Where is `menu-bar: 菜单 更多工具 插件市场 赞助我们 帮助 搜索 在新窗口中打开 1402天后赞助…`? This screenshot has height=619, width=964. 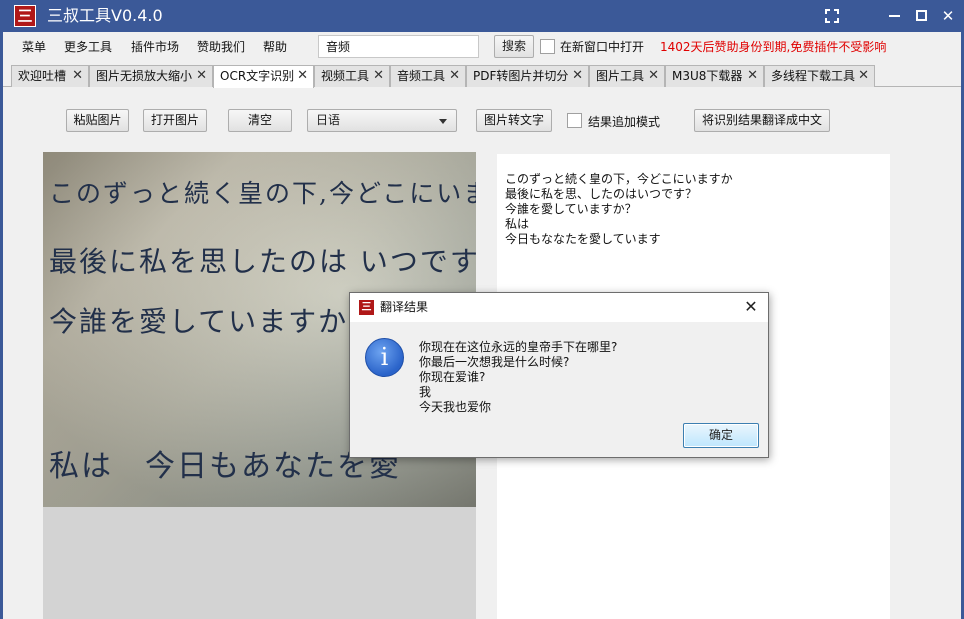 menu-bar: 菜单 更多工具 插件市场 赞助我们 帮助 搜索 在新窗口中打开 1402天后赞助… is located at coordinates (482, 47).